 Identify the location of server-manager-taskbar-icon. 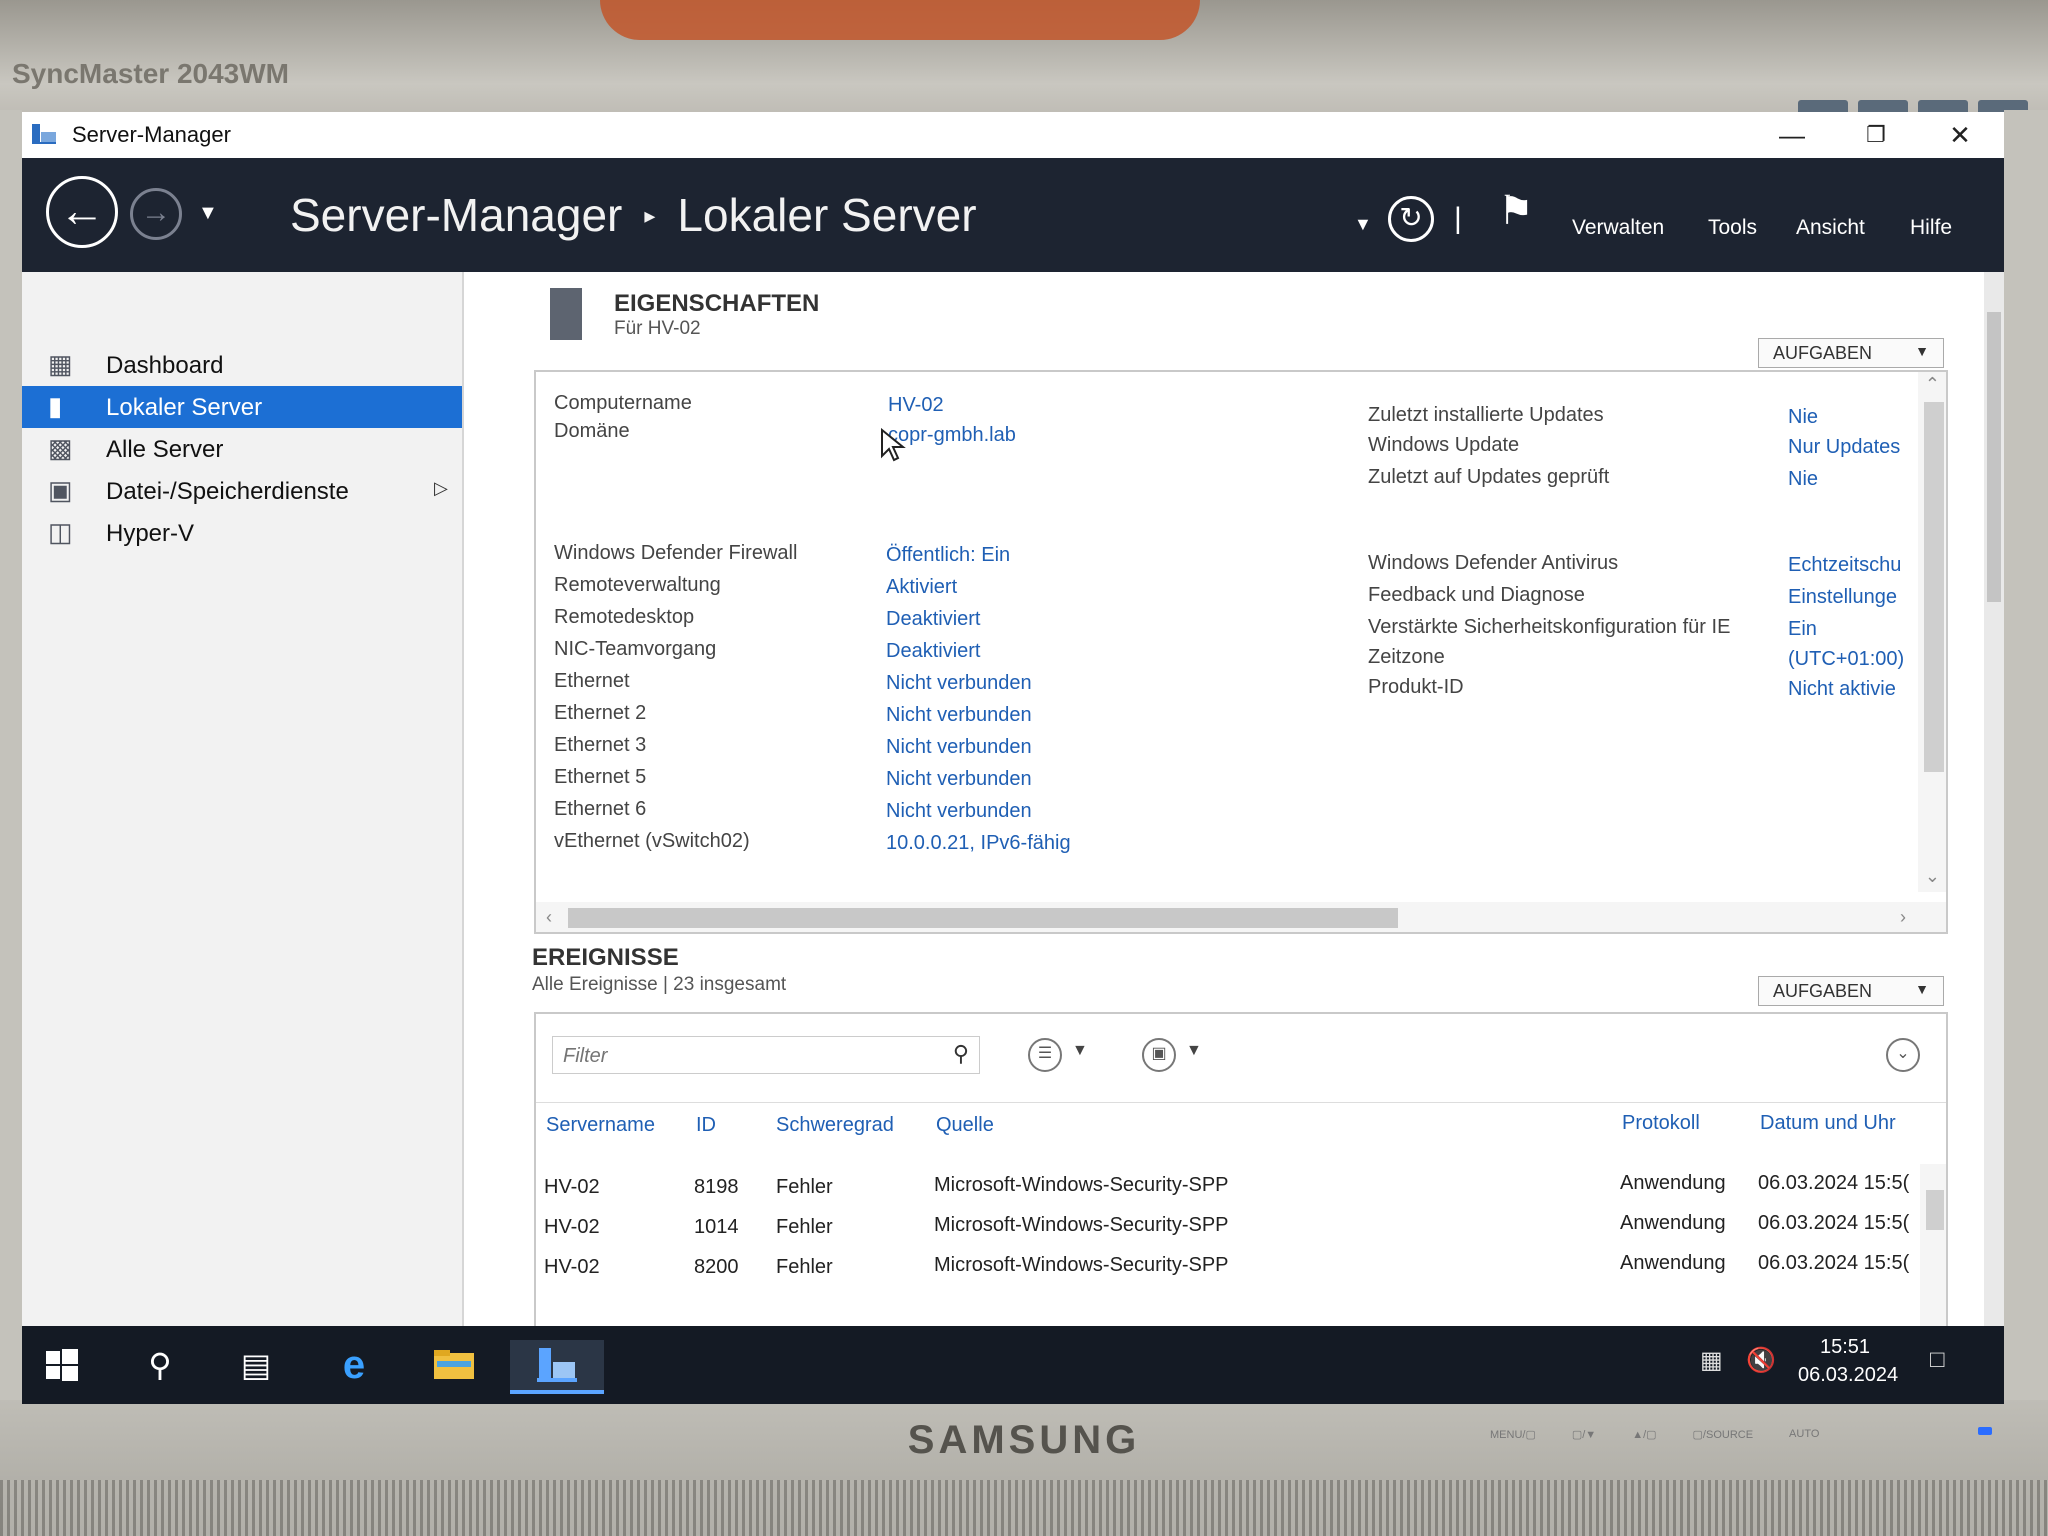
(557, 1367).